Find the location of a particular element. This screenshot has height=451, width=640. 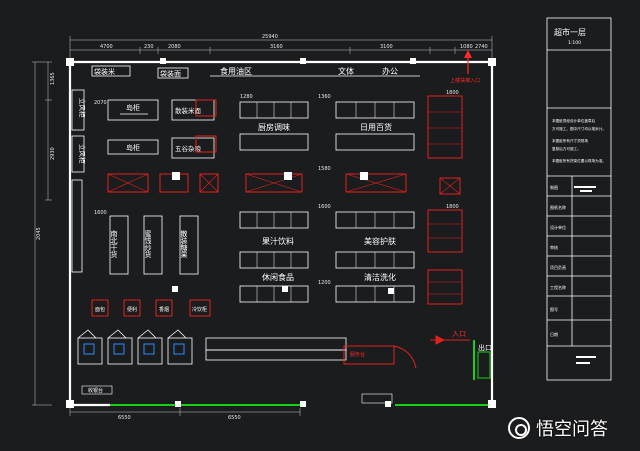

label-office: 办公 is located at coordinates (390, 71).